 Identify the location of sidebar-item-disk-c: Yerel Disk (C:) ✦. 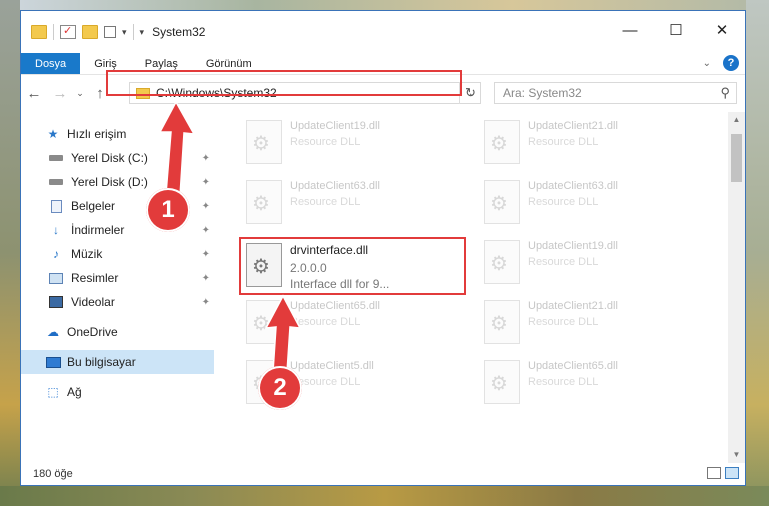
(117, 158).